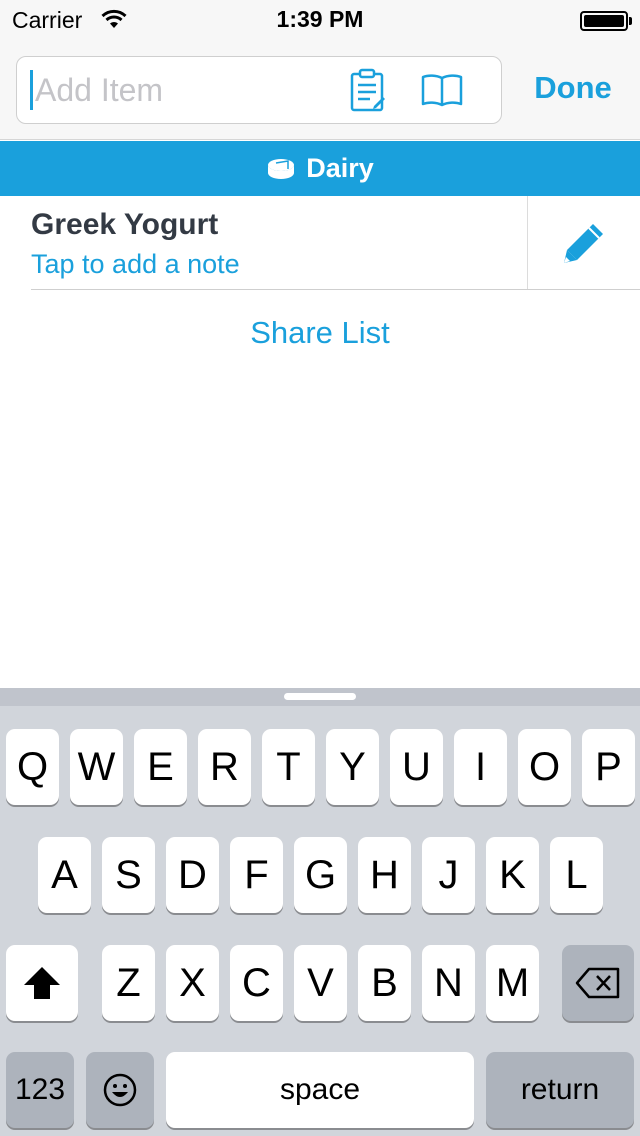 Image resolution: width=640 pixels, height=1136 pixels. What do you see at coordinates (281, 168) in the screenshot?
I see `dairy-icon` at bounding box center [281, 168].